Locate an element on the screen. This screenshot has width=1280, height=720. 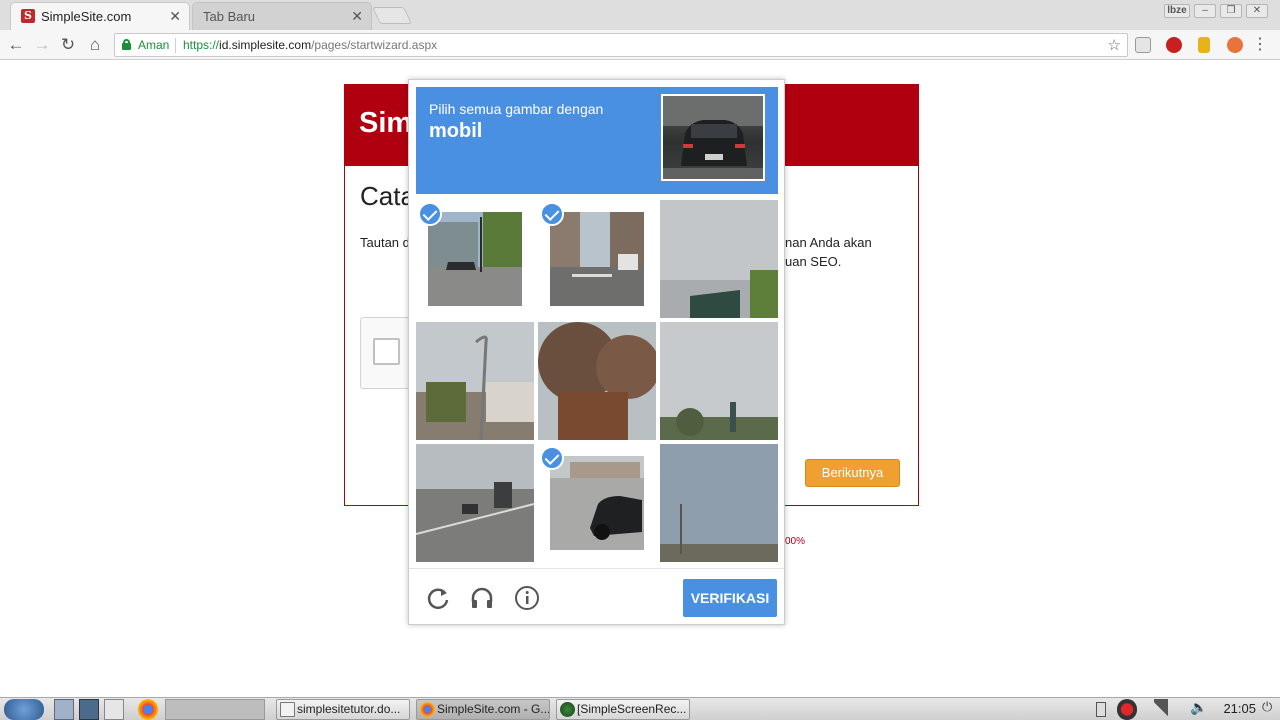
adblock-extension-icon is located at coordinates (1174, 45).